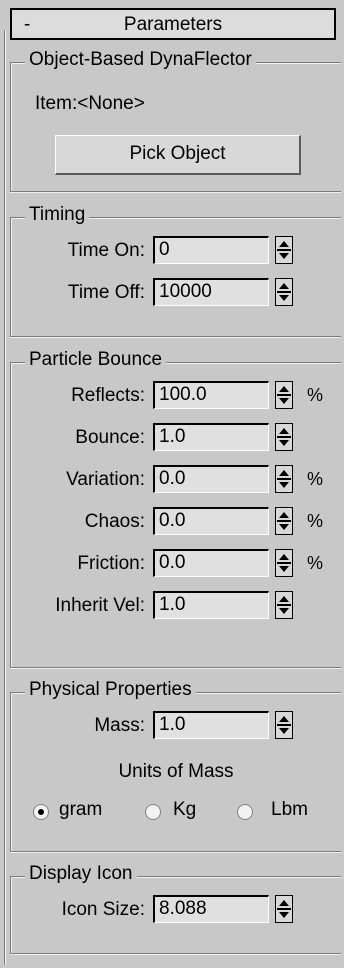 The image size is (344, 968). I want to click on display-icon-group: Display Icon Icon Size: 8.088, so click(175, 908).